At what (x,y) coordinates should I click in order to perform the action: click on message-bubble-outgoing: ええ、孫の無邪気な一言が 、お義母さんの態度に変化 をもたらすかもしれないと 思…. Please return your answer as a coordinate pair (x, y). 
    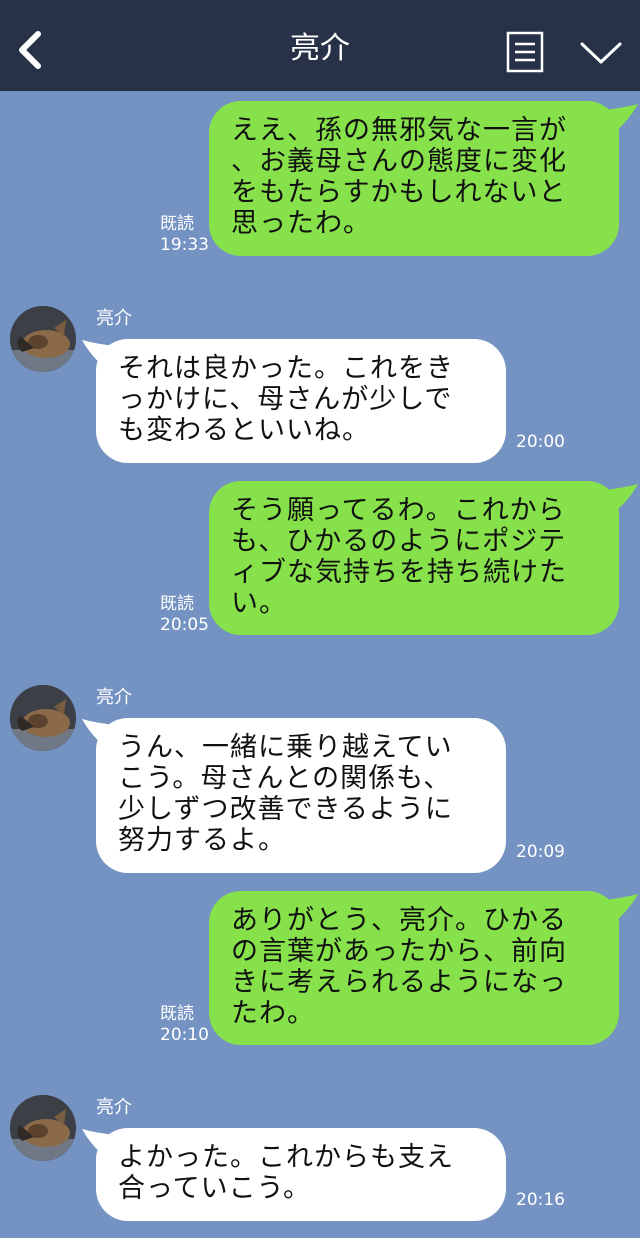
    Looking at the image, I should click on (414, 178).